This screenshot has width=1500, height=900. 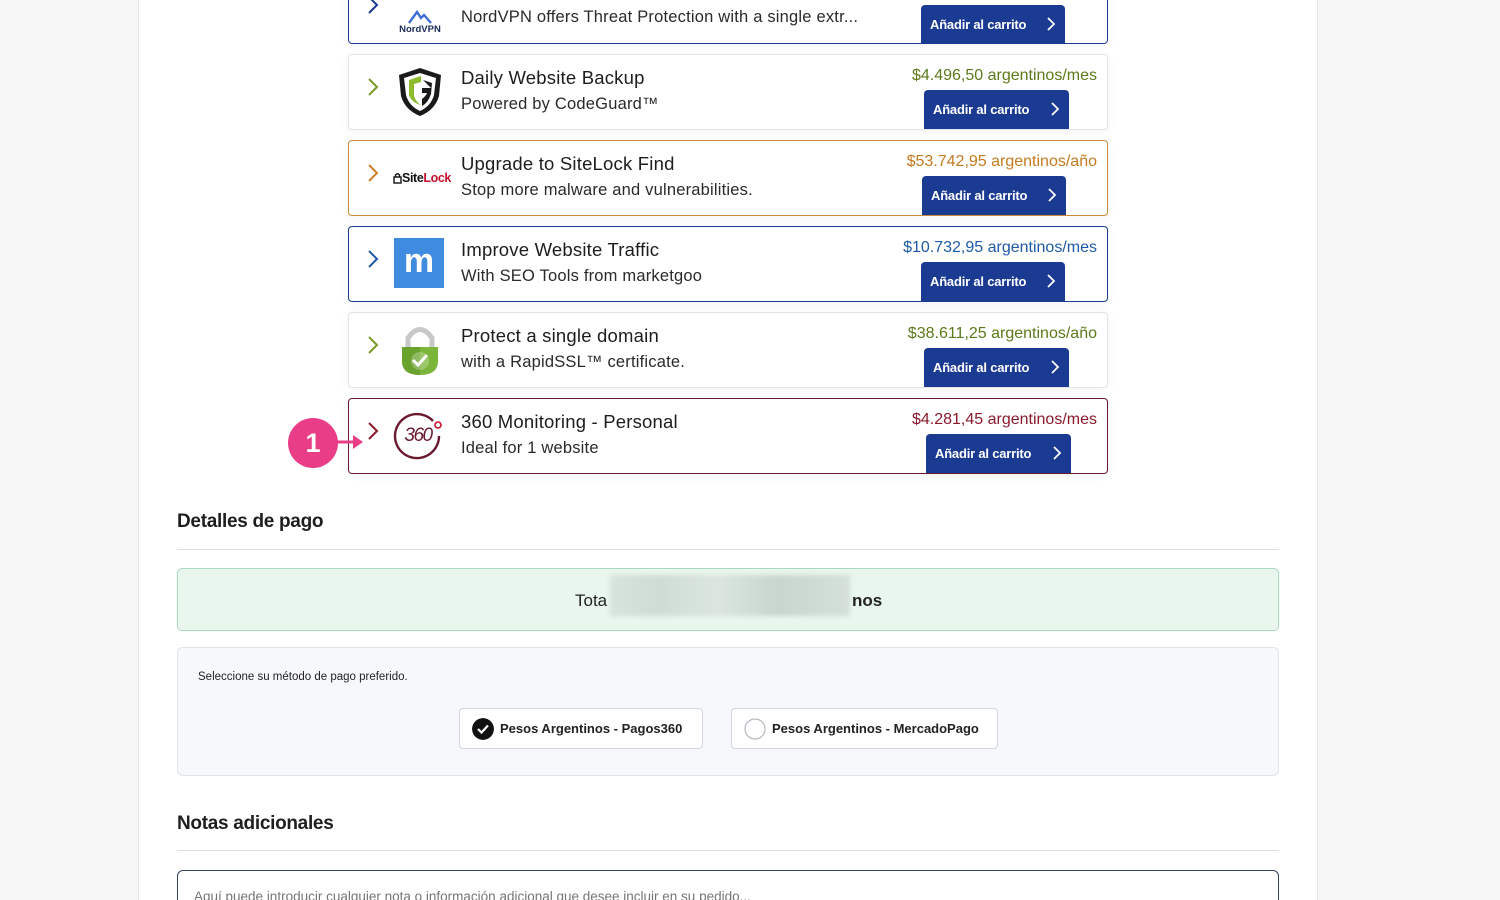 I want to click on sitelock-logo-text: SiteLock, so click(x=426, y=178).